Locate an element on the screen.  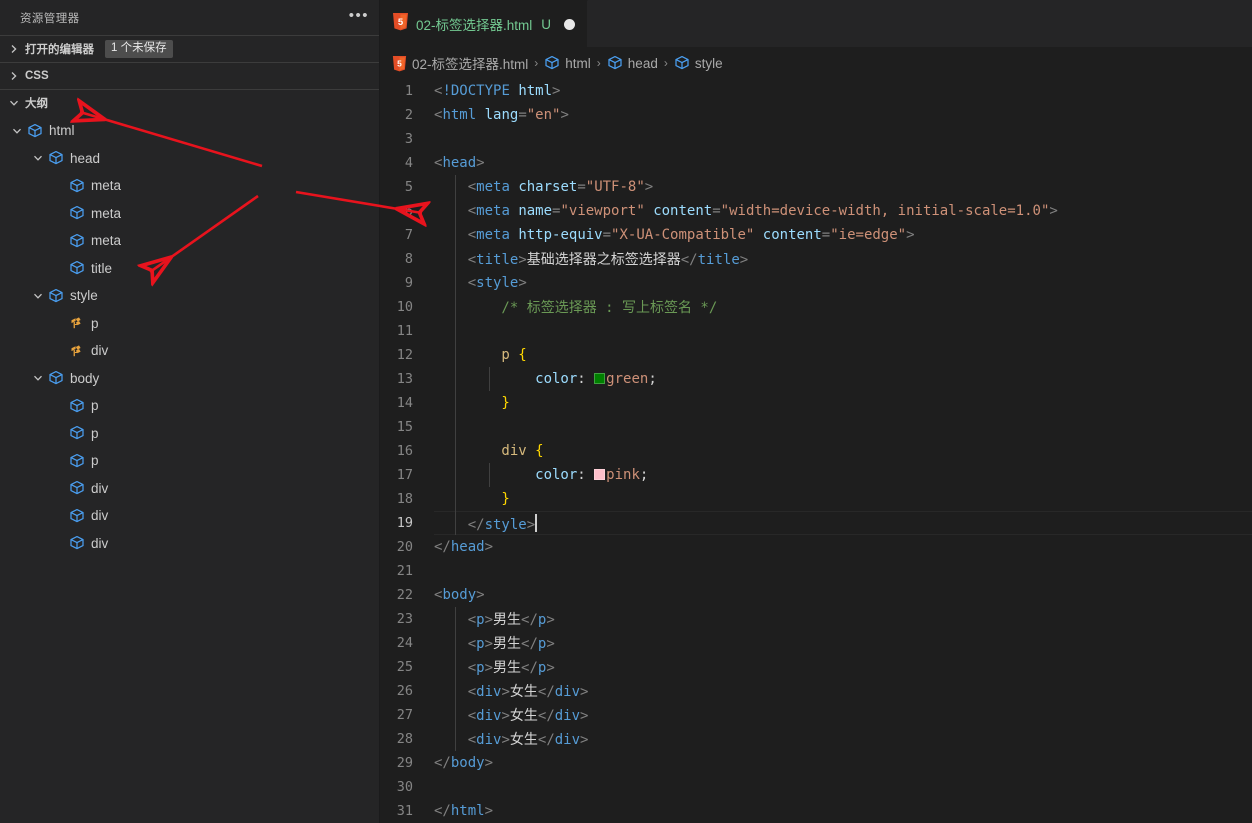
code-line: 14 } is located at coordinates (816, 403).